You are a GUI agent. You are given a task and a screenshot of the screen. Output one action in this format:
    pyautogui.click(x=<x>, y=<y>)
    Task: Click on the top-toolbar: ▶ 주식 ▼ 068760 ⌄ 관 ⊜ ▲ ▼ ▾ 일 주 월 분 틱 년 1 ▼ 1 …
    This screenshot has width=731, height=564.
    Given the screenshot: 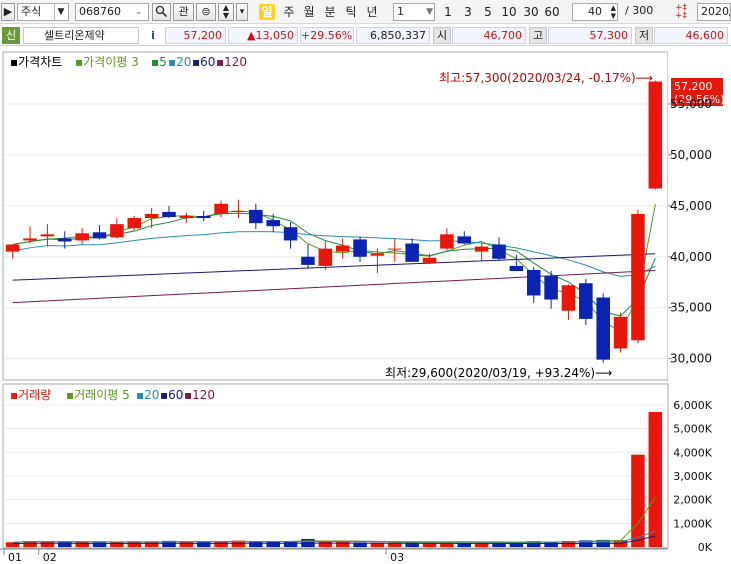 What is the action you would take?
    pyautogui.click(x=365, y=12)
    